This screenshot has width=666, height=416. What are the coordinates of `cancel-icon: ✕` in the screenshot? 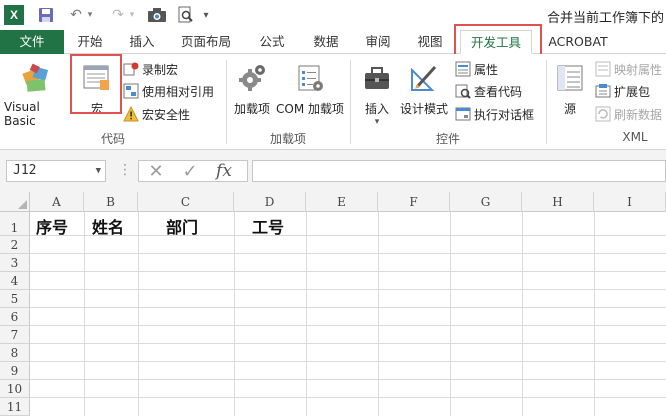 It's located at (156, 171).